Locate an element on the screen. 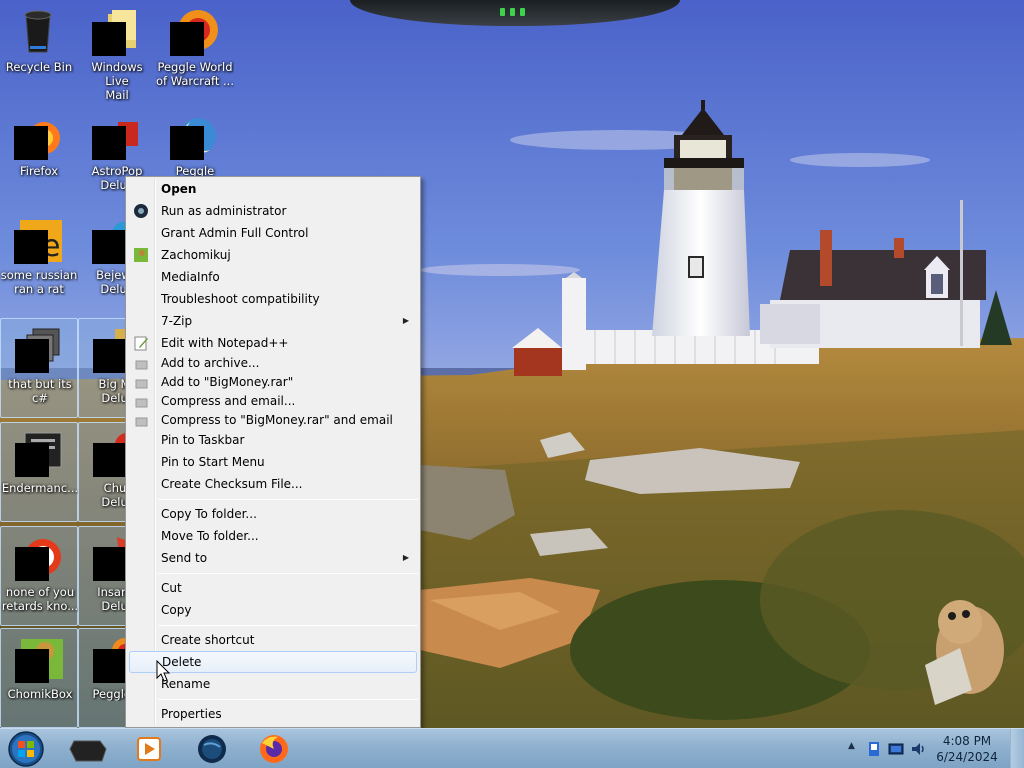 This screenshot has width=1024, height=768. menu-item-send-to: Send to ▶ is located at coordinates (273, 558).